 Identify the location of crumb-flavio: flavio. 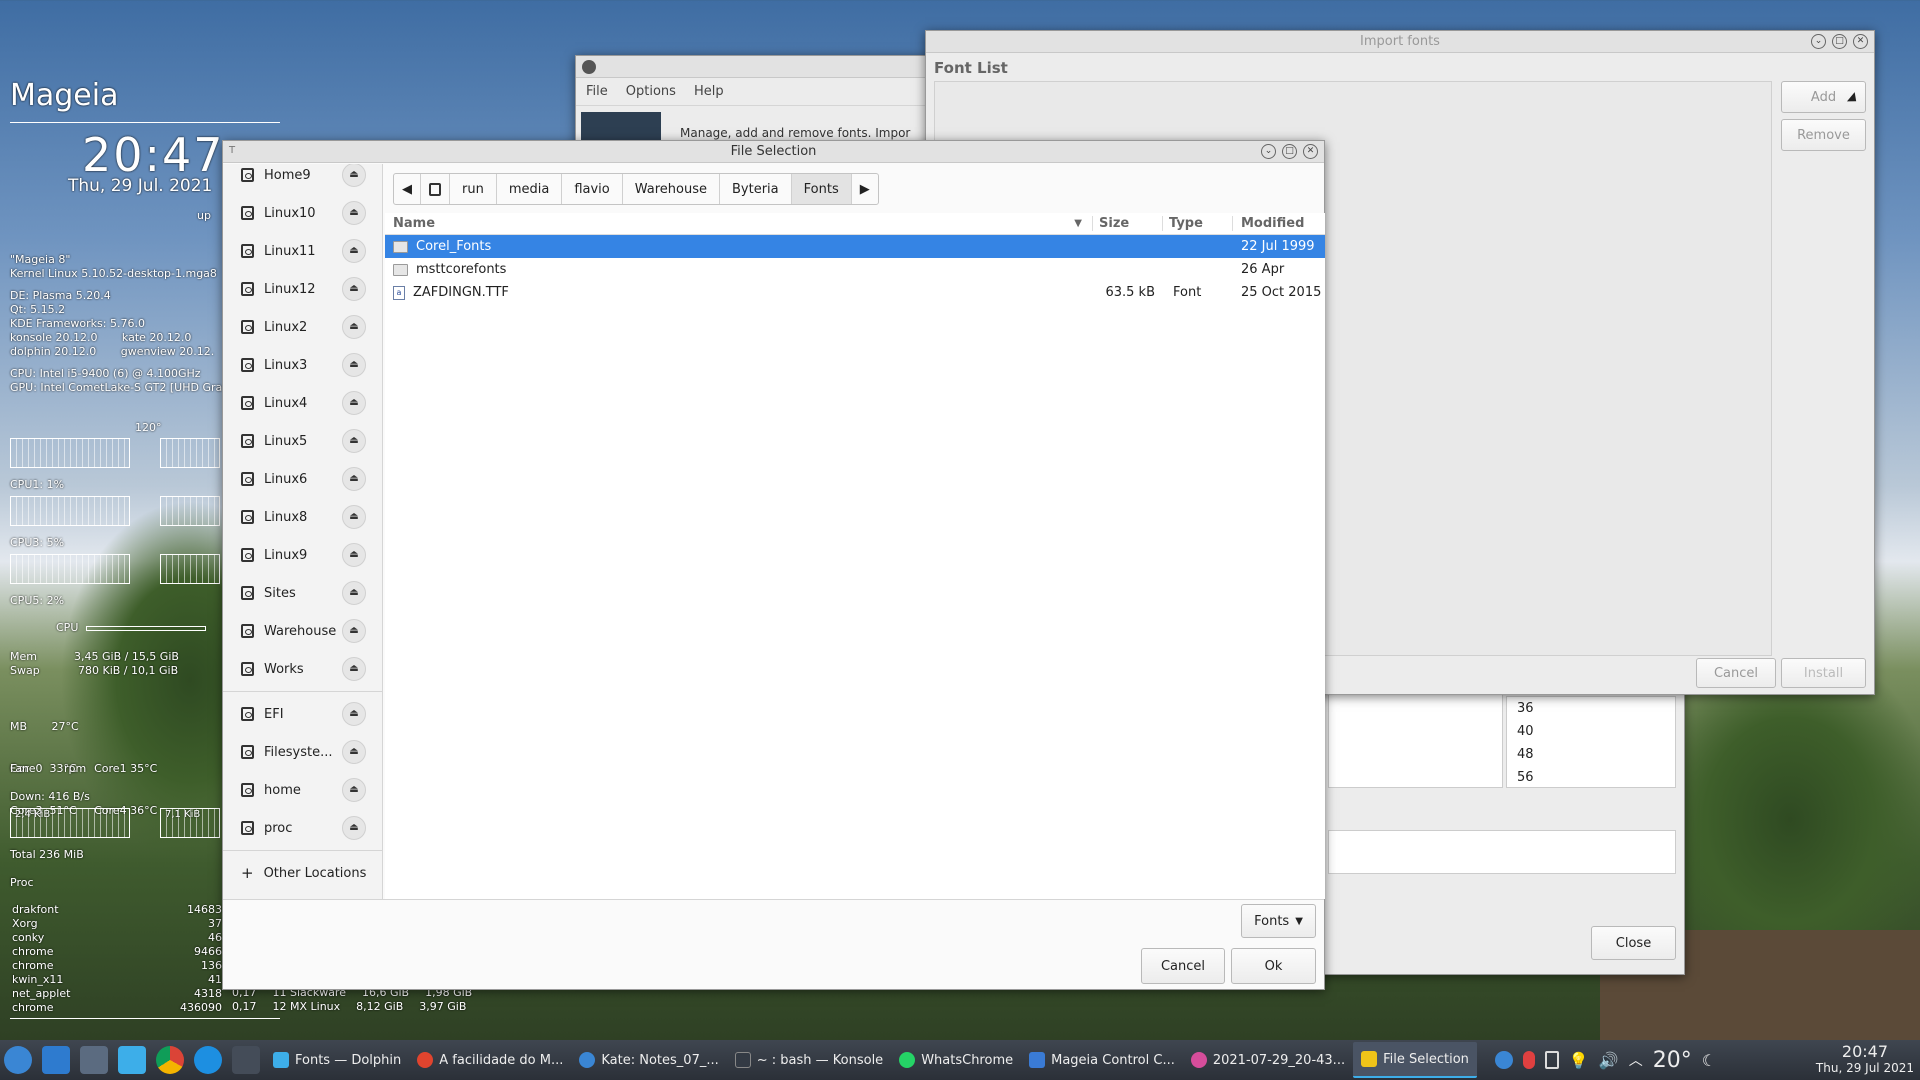
(592, 189).